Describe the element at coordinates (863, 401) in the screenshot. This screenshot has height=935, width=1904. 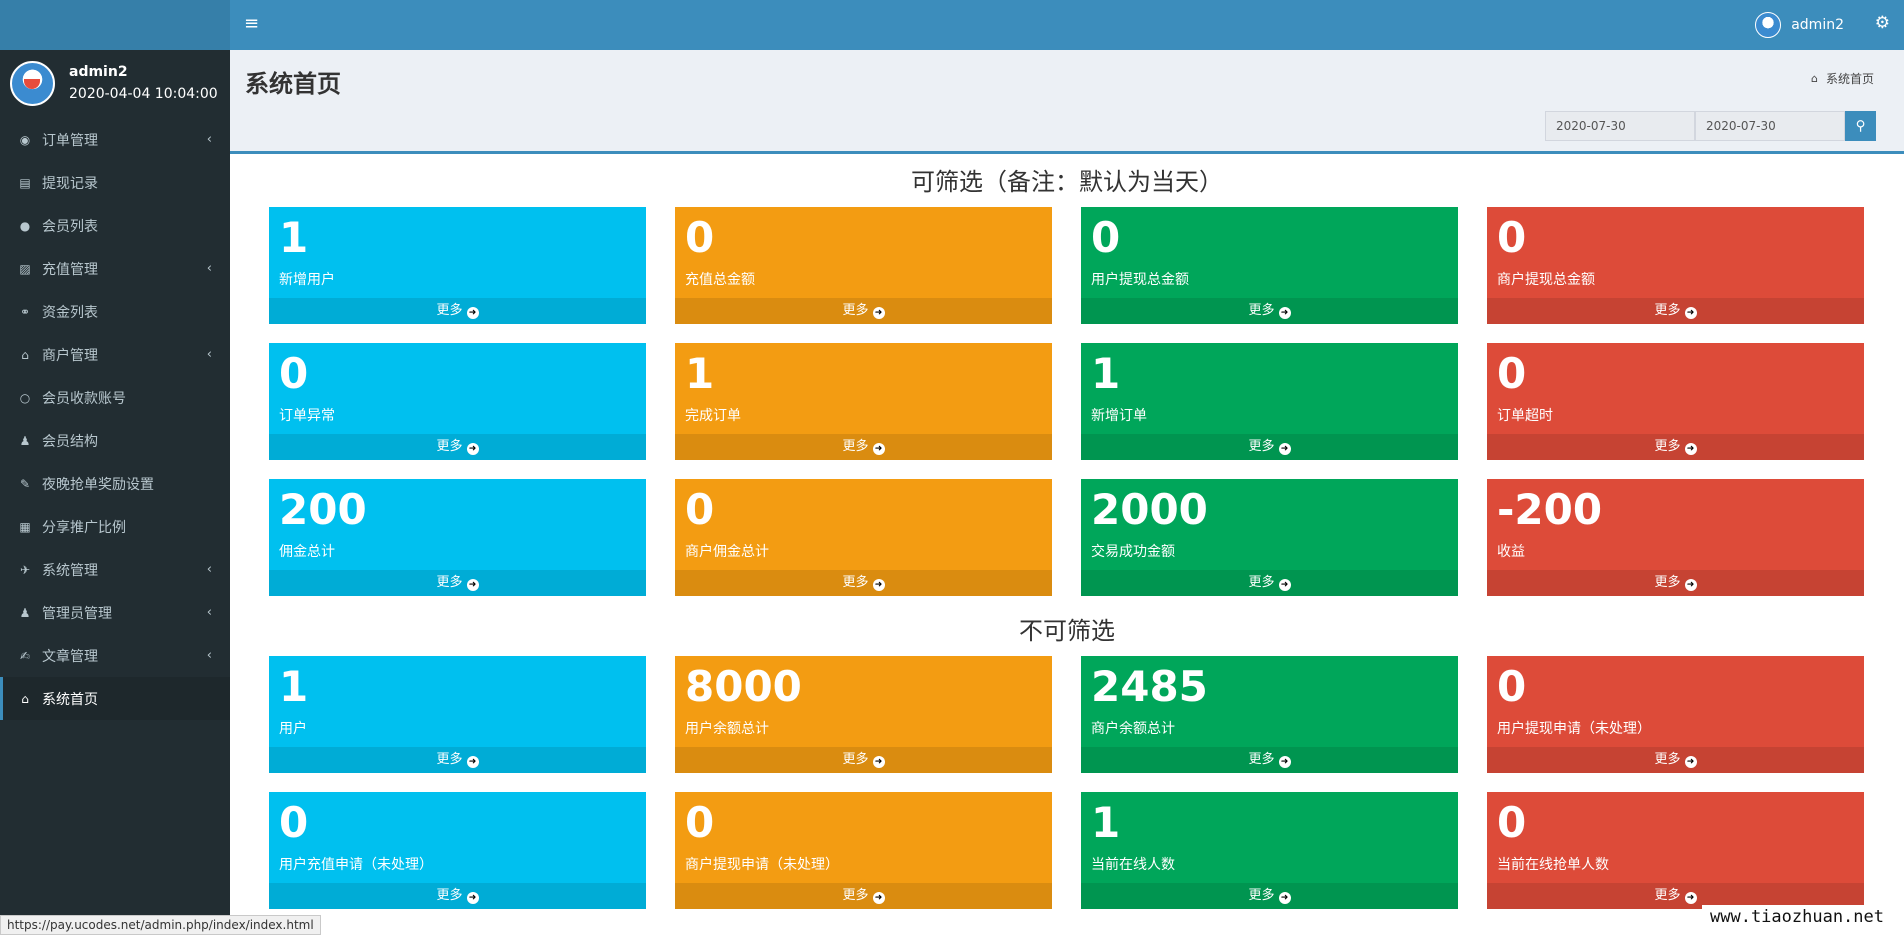
I see `stat-card: 1 完成订单 更多 ➜` at that location.